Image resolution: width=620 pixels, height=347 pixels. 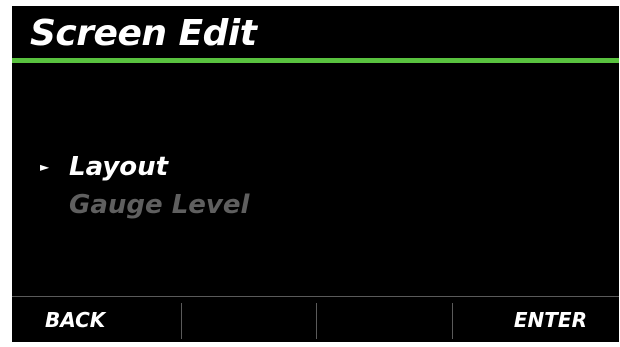 I want to click on menu-item-label: Layout, so click(x=119, y=167).